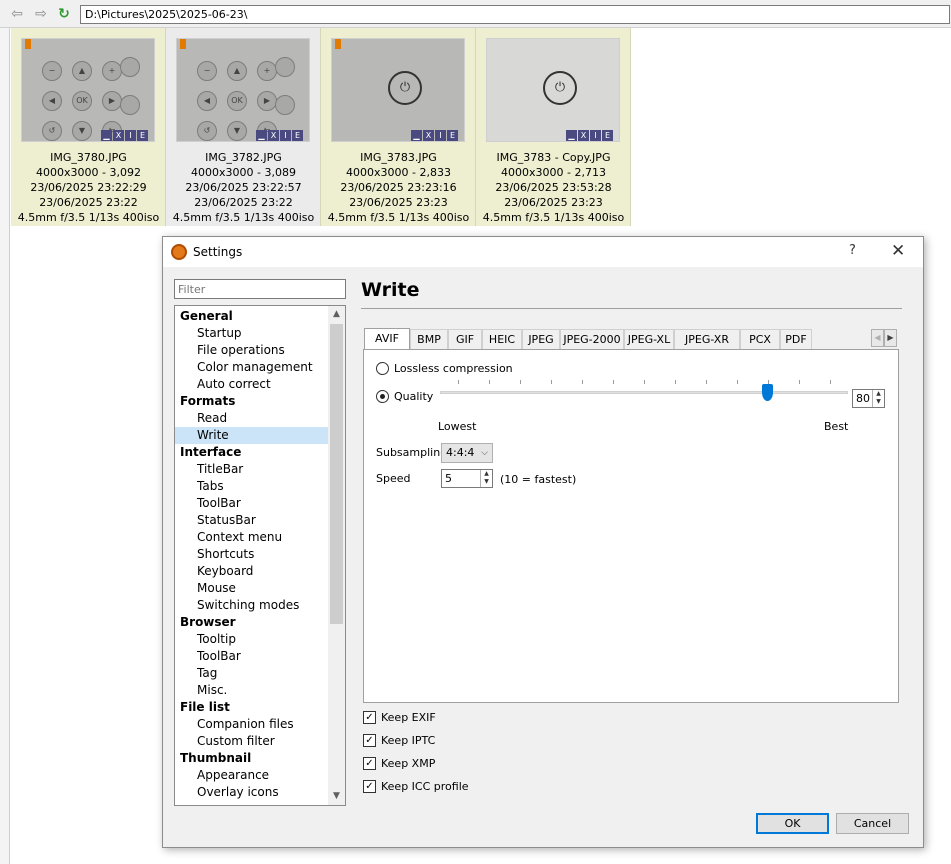  Describe the element at coordinates (336, 796) in the screenshot. I see `scroll-down-icon: ▼` at that location.